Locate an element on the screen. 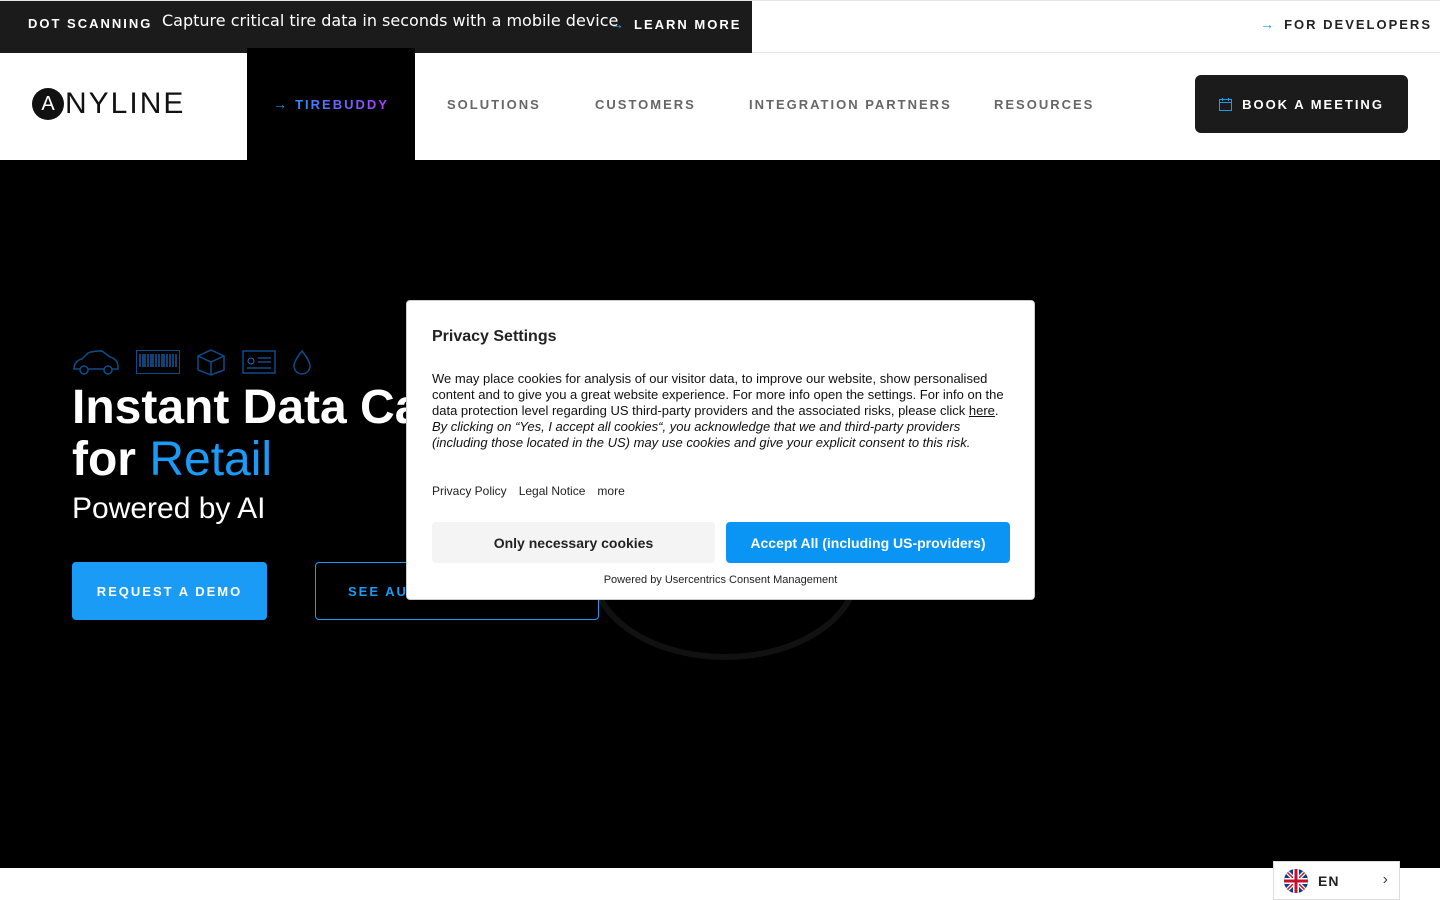  privacy-policy-link: Privacy Policy is located at coordinates (469, 491).